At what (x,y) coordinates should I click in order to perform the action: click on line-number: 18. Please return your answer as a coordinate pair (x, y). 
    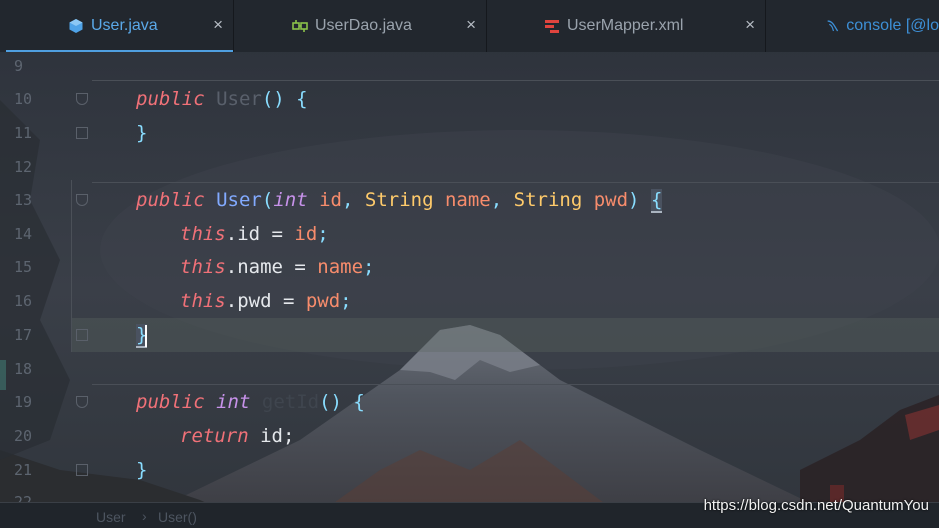
    Looking at the image, I should click on (23, 369).